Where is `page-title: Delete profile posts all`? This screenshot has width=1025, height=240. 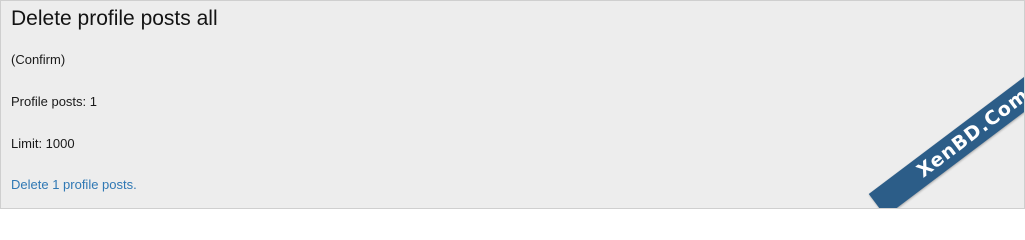 page-title: Delete profile posts all is located at coordinates (114, 18).